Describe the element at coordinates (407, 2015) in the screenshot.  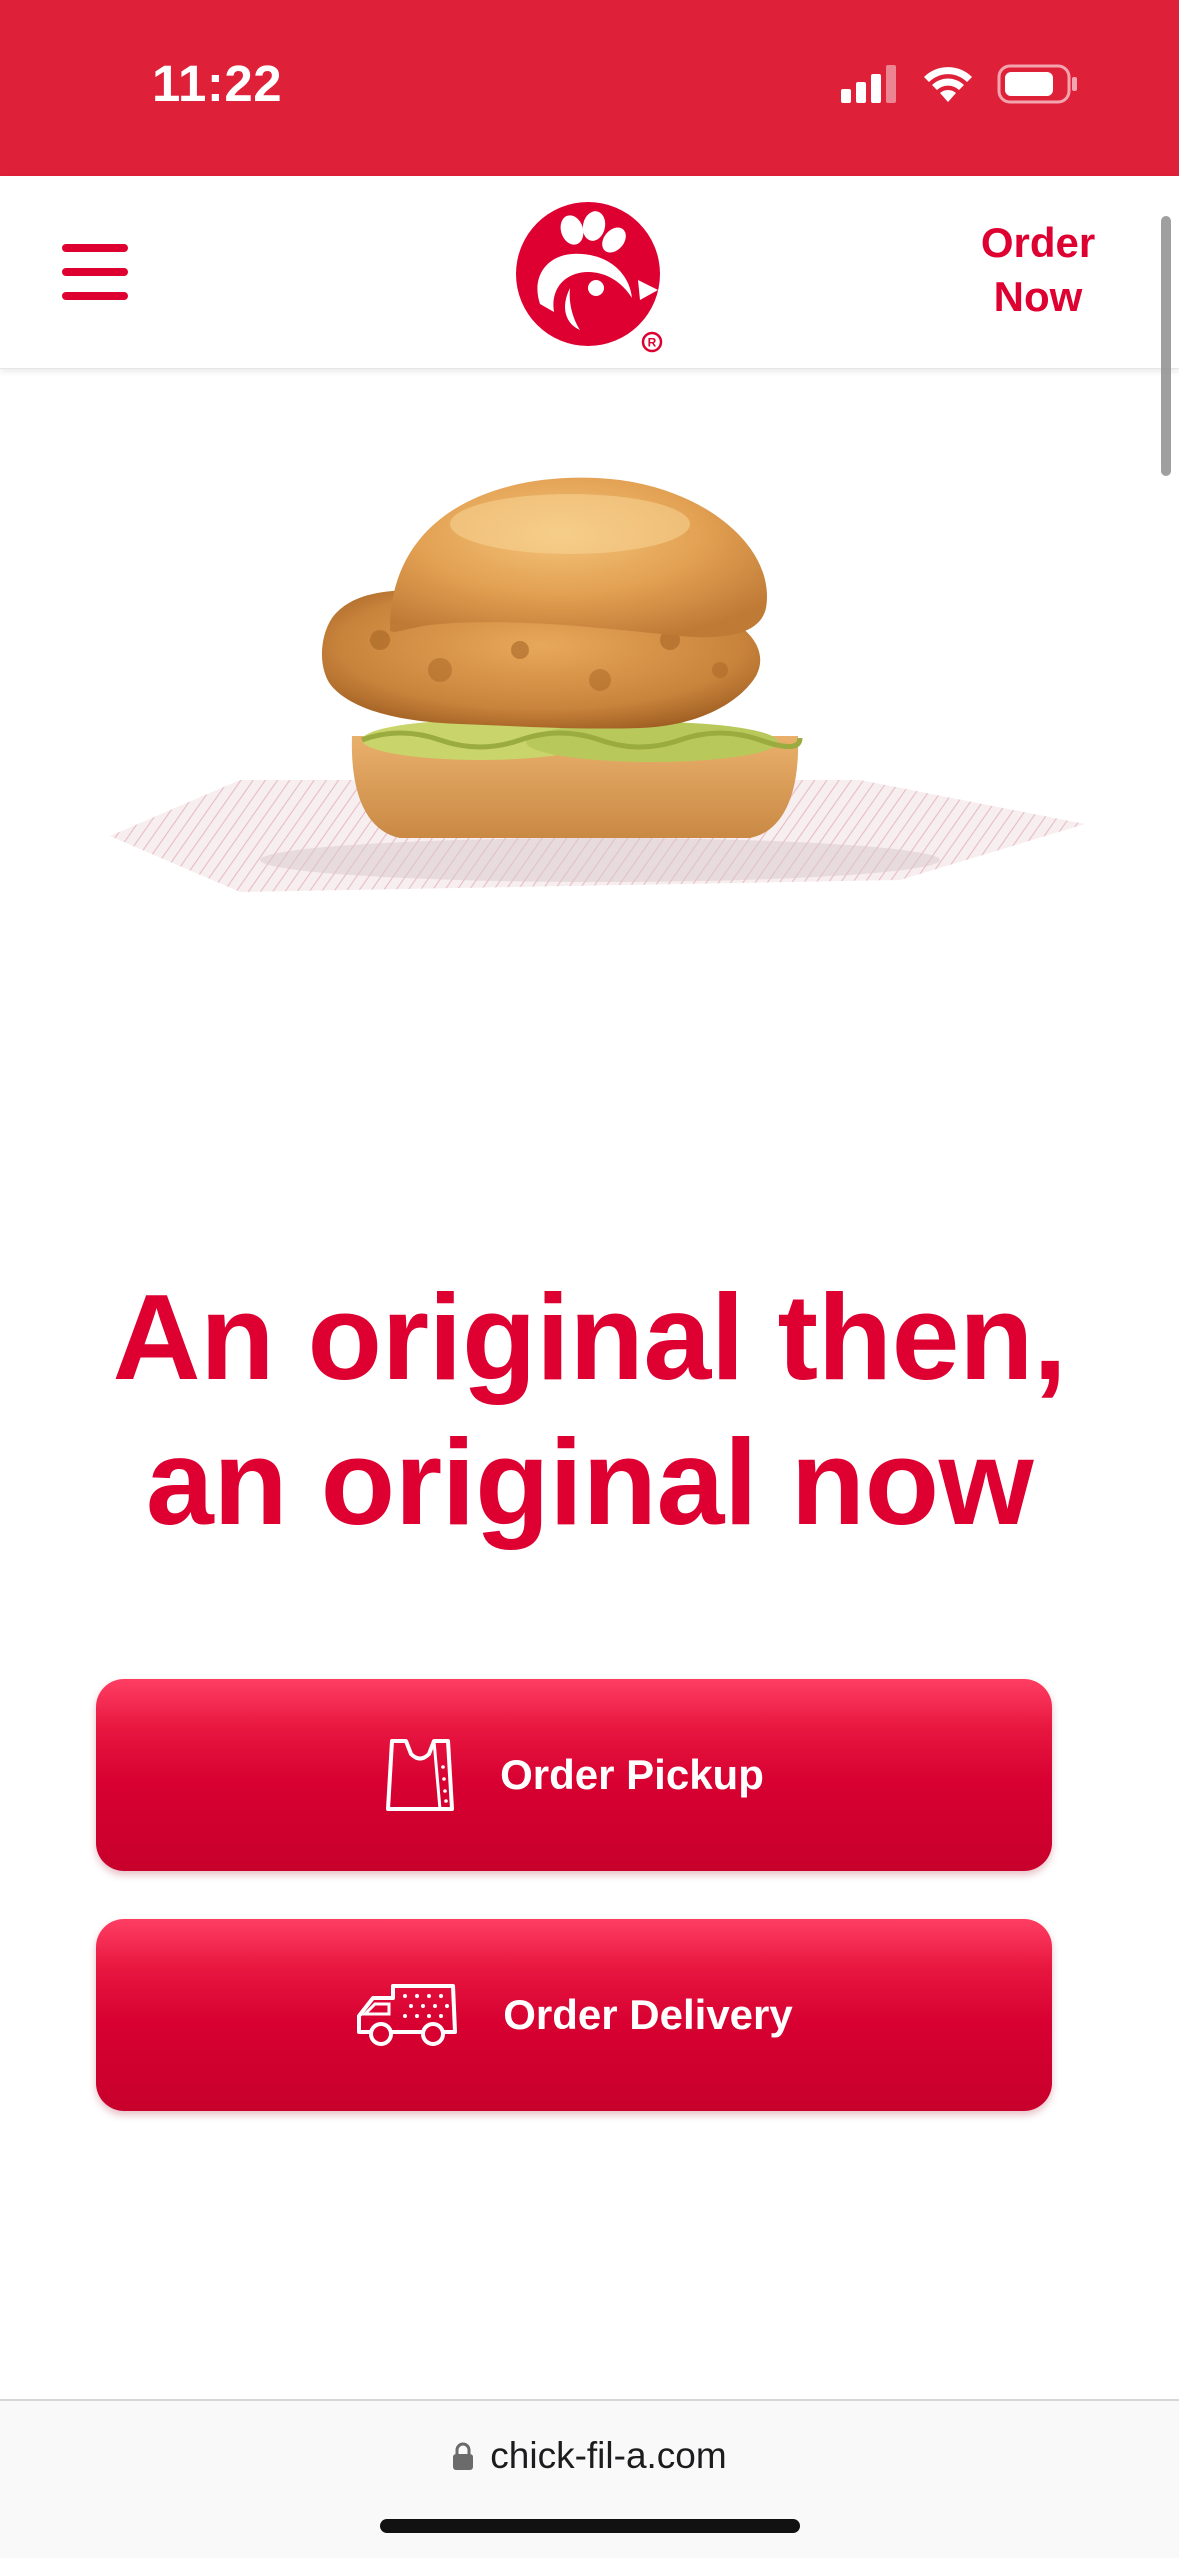
I see `delivery-van-icon` at that location.